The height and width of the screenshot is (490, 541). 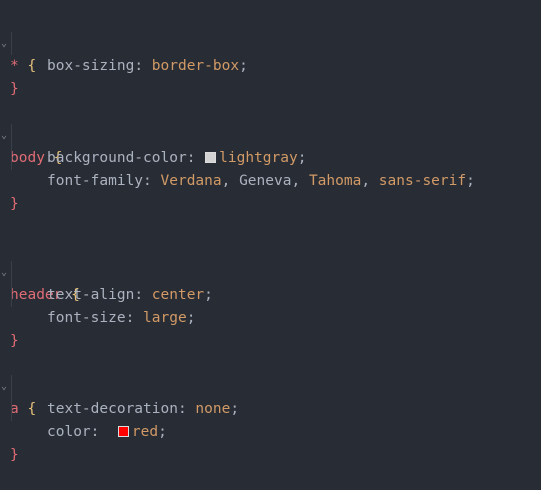 I want to click on css-value: border-box, so click(x=195, y=66).